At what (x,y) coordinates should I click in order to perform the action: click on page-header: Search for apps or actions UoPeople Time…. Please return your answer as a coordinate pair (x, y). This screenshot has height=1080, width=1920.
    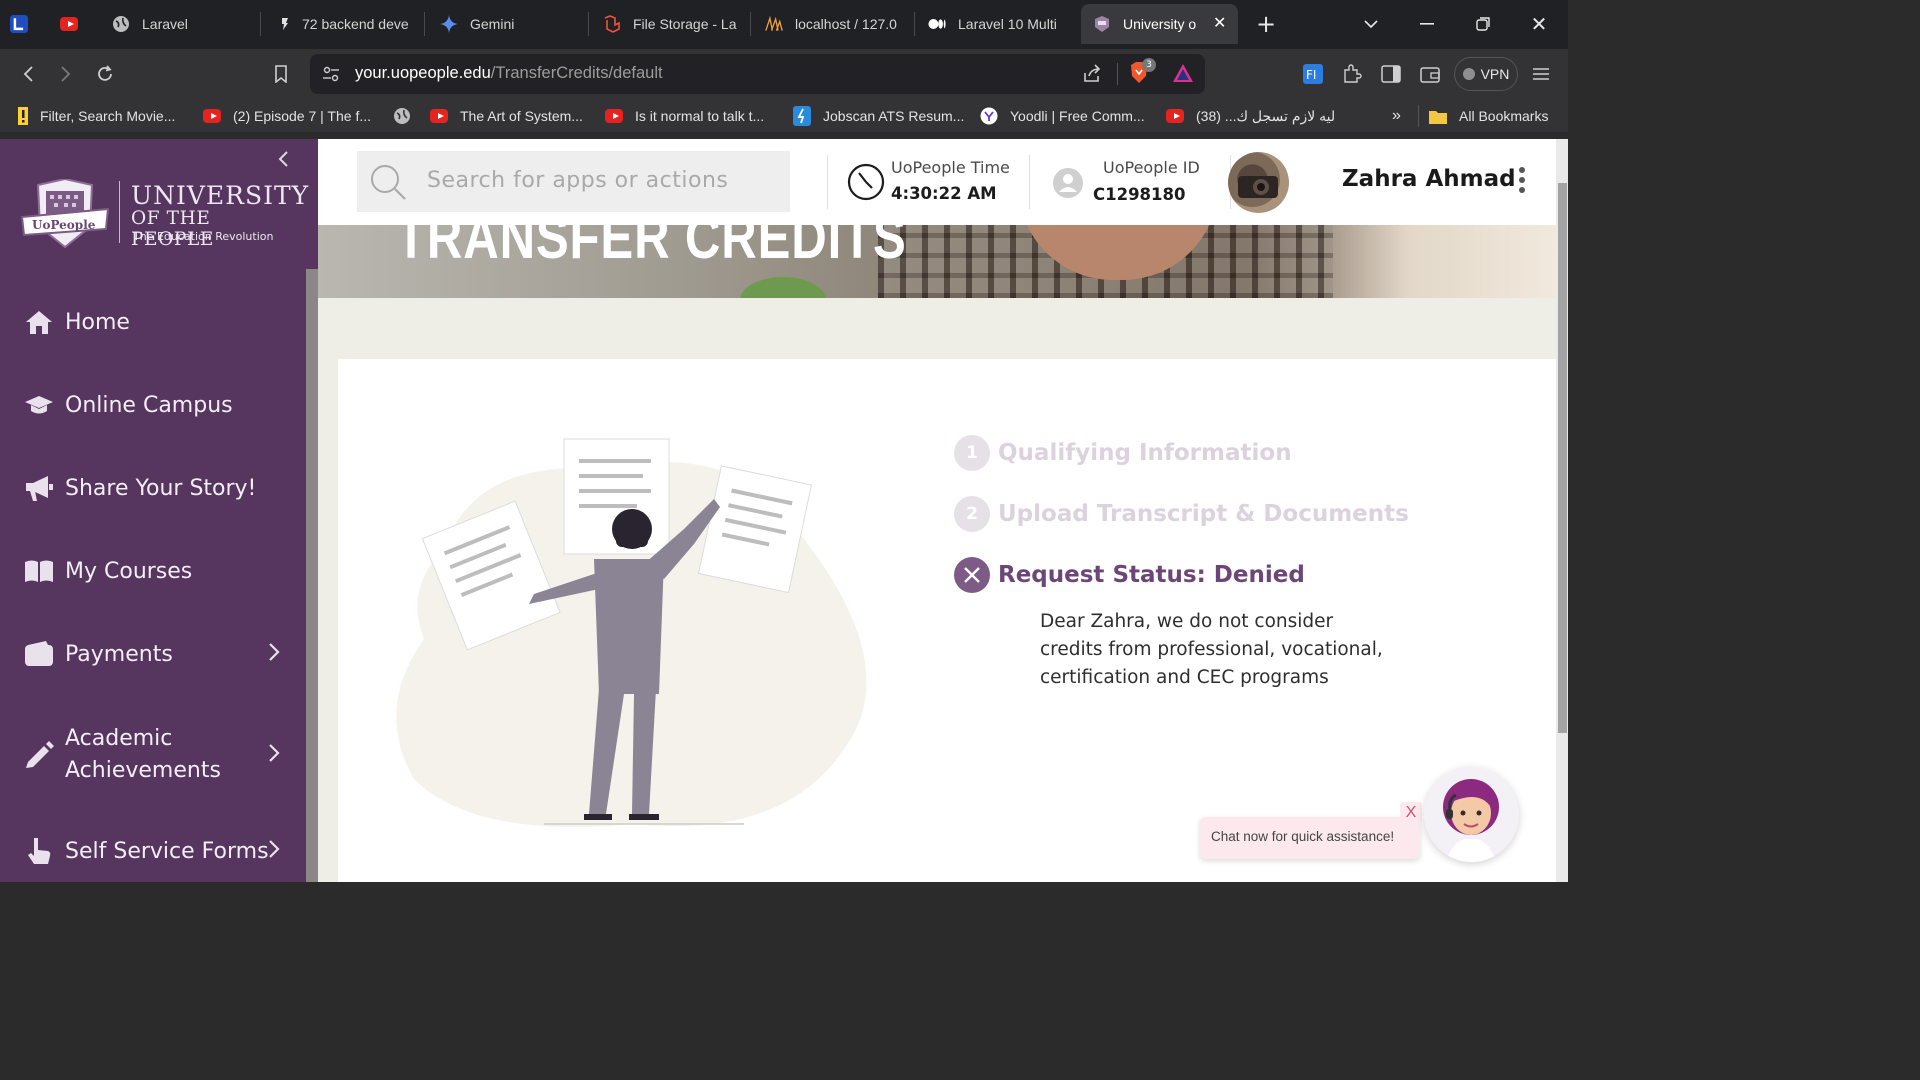
    Looking at the image, I should click on (937, 182).